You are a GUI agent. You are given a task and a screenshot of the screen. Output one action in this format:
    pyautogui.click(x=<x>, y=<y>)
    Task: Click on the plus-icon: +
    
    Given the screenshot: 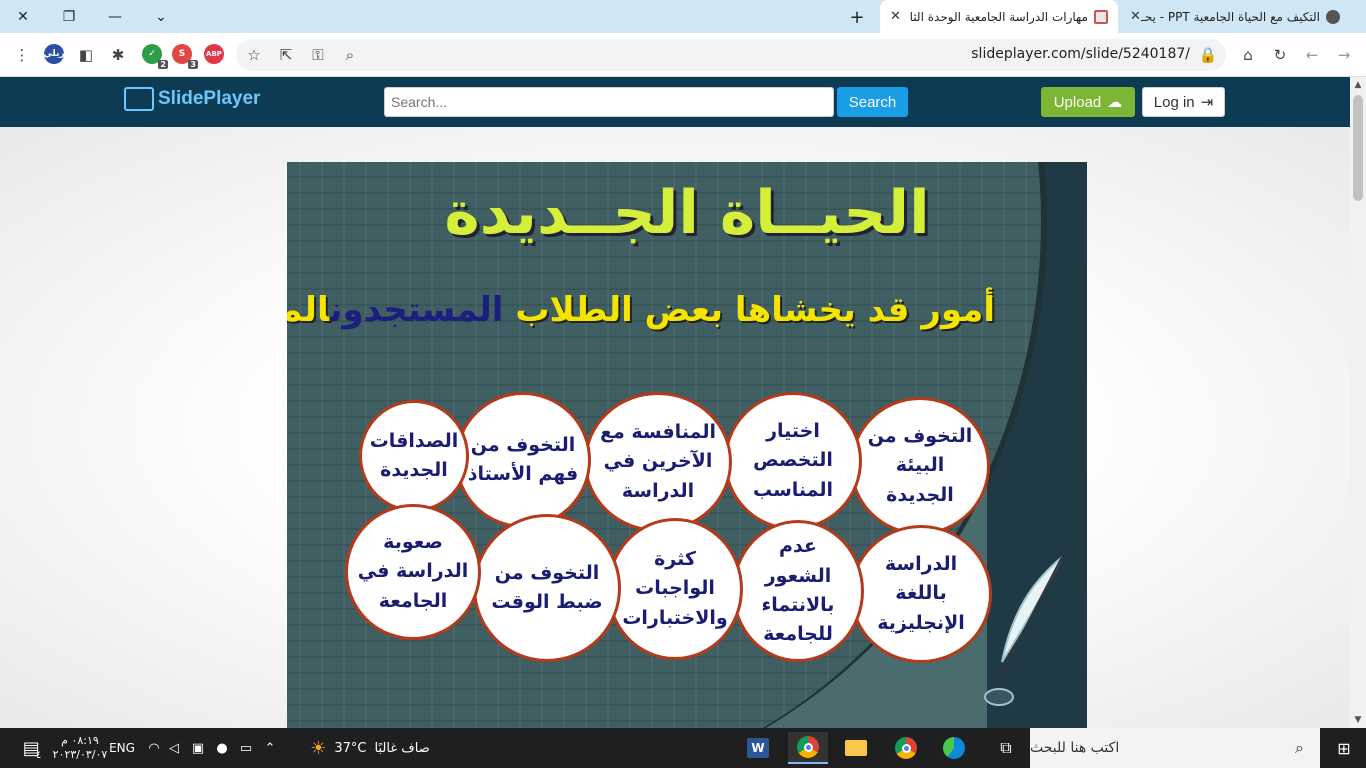 What is the action you would take?
    pyautogui.click(x=857, y=17)
    